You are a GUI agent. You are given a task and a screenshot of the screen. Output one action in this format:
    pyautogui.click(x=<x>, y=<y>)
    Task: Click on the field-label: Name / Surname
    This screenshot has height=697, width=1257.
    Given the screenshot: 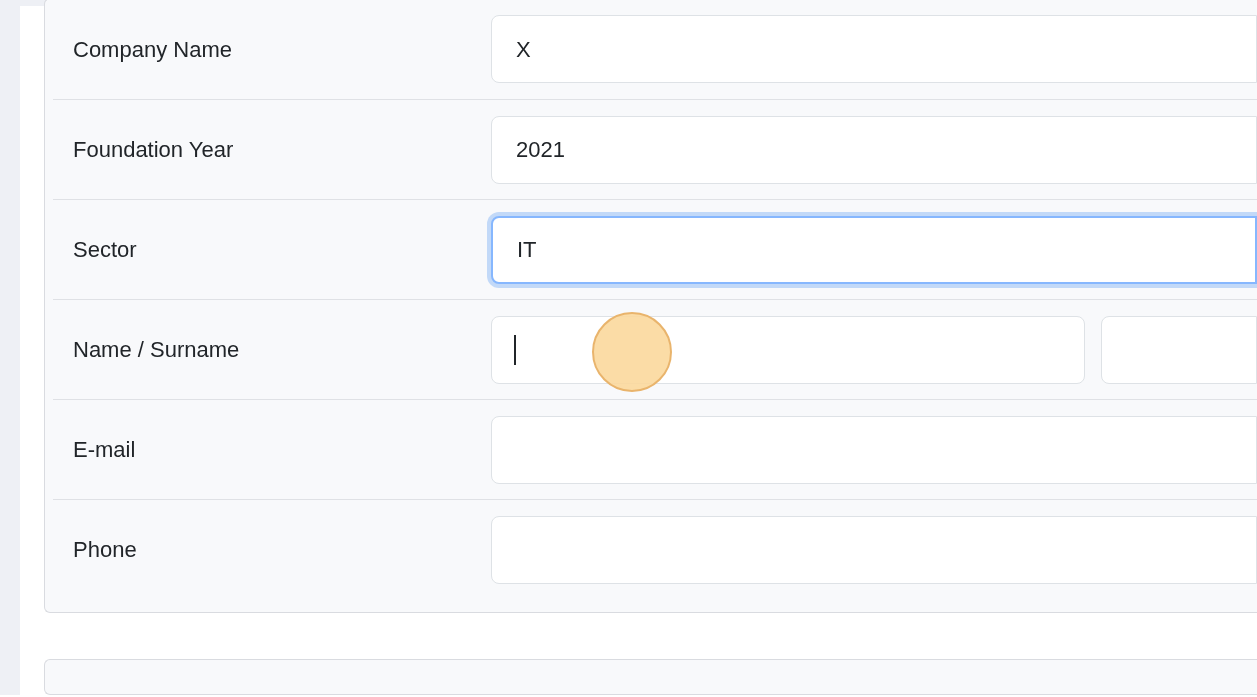 What is the action you would take?
    pyautogui.click(x=156, y=350)
    